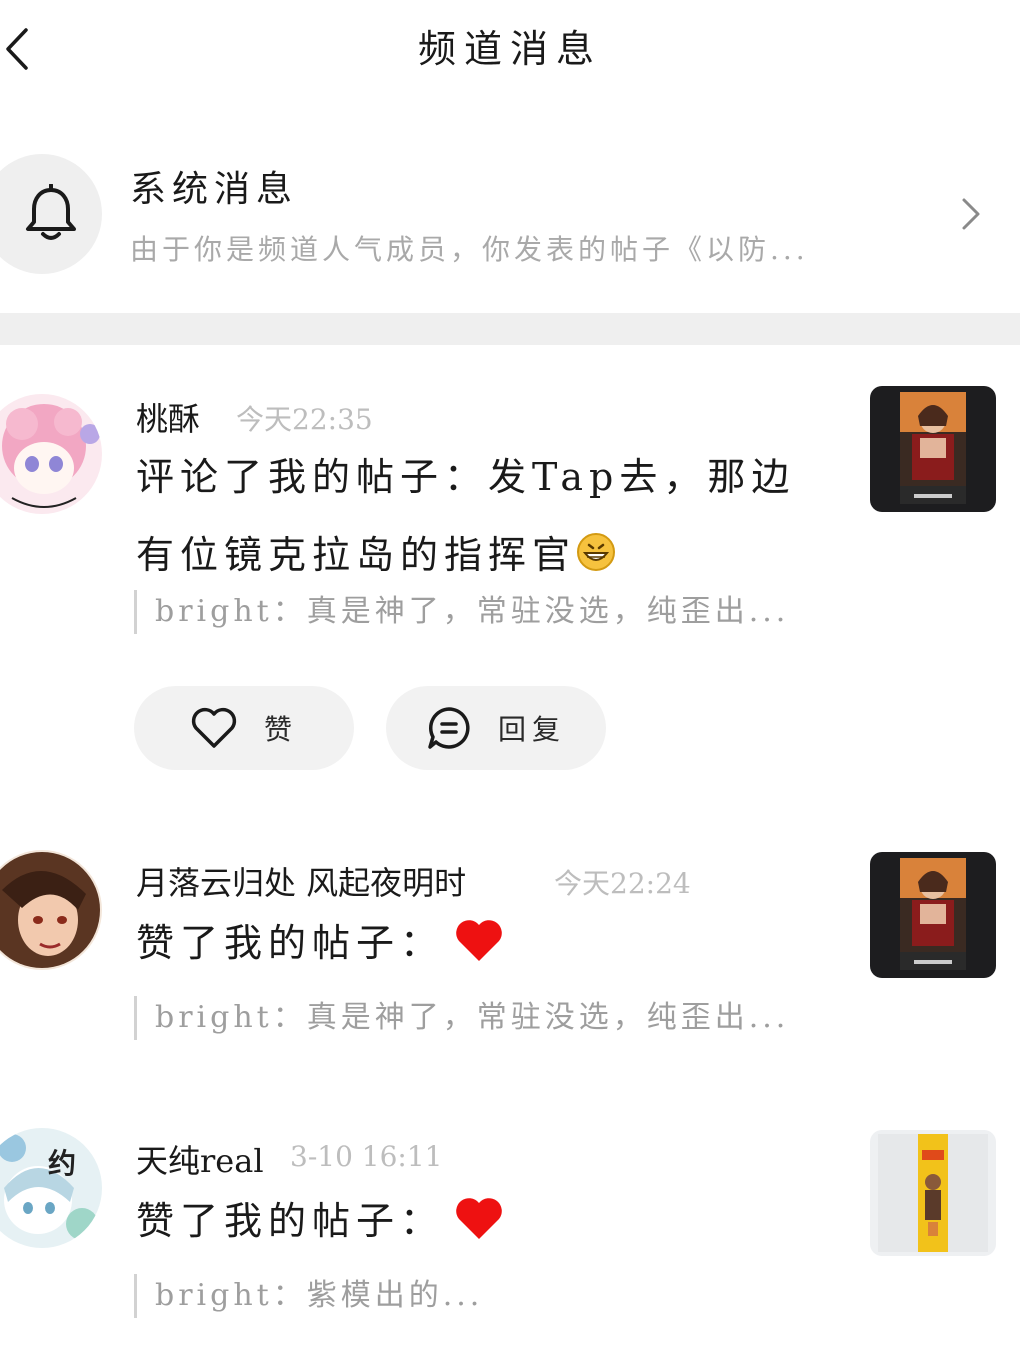 The image size is (1020, 1360). I want to click on page-title: 频道消息, so click(509, 49).